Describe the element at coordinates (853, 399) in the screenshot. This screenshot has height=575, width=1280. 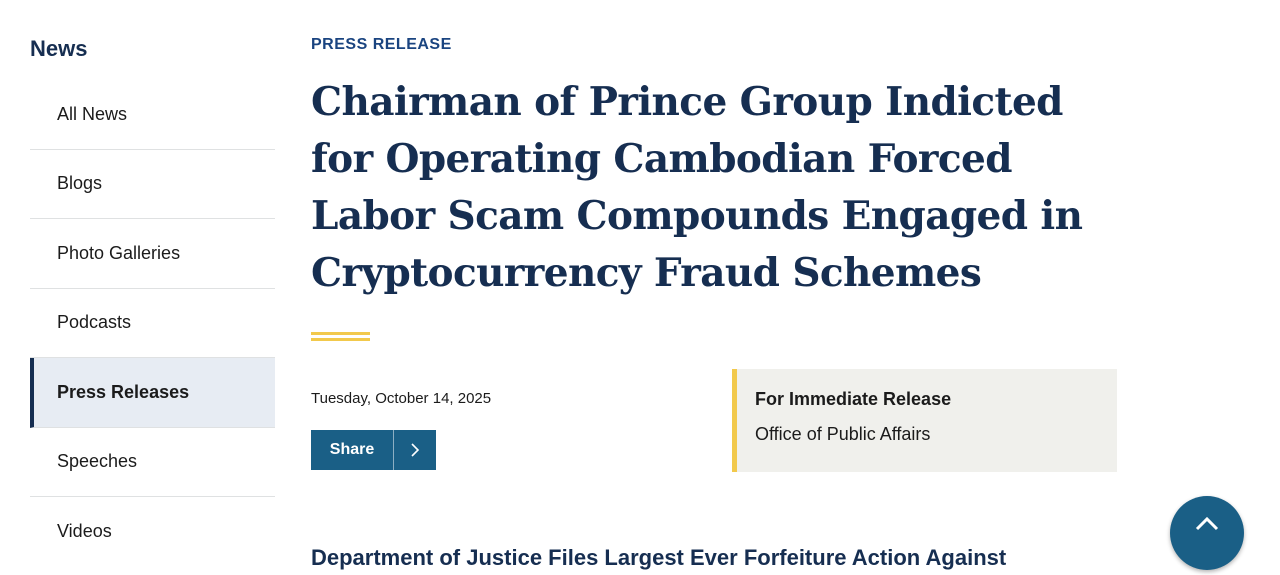
I see `release-heading: For Immediate Release` at that location.